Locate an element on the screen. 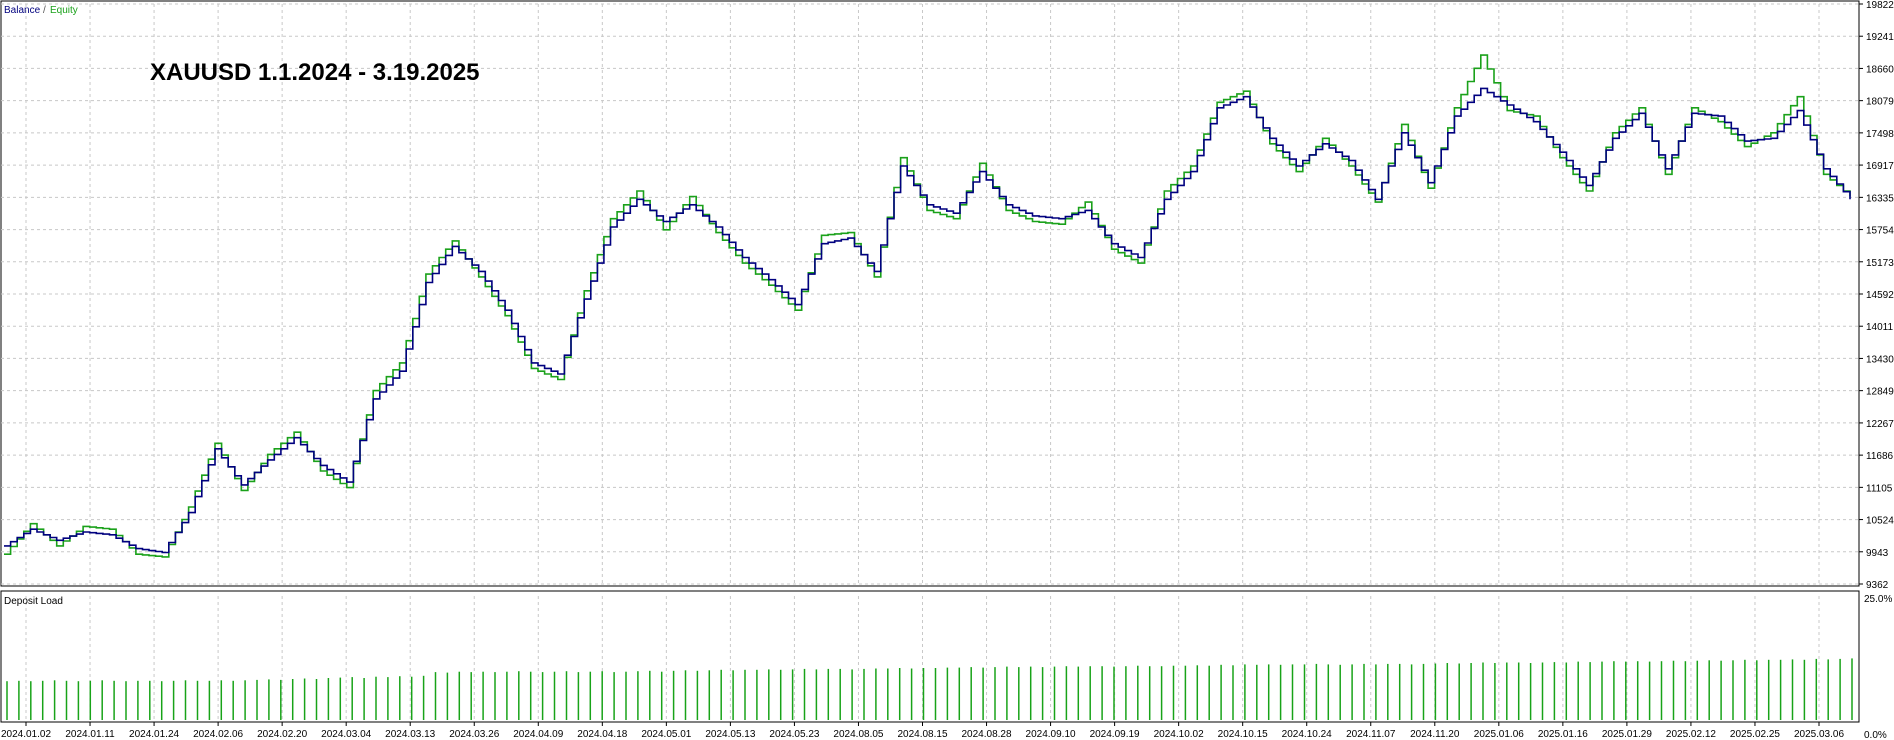 Image resolution: width=1894 pixels, height=740 pixels. y-tick-label: 19822 is located at coordinates (1880, 5).